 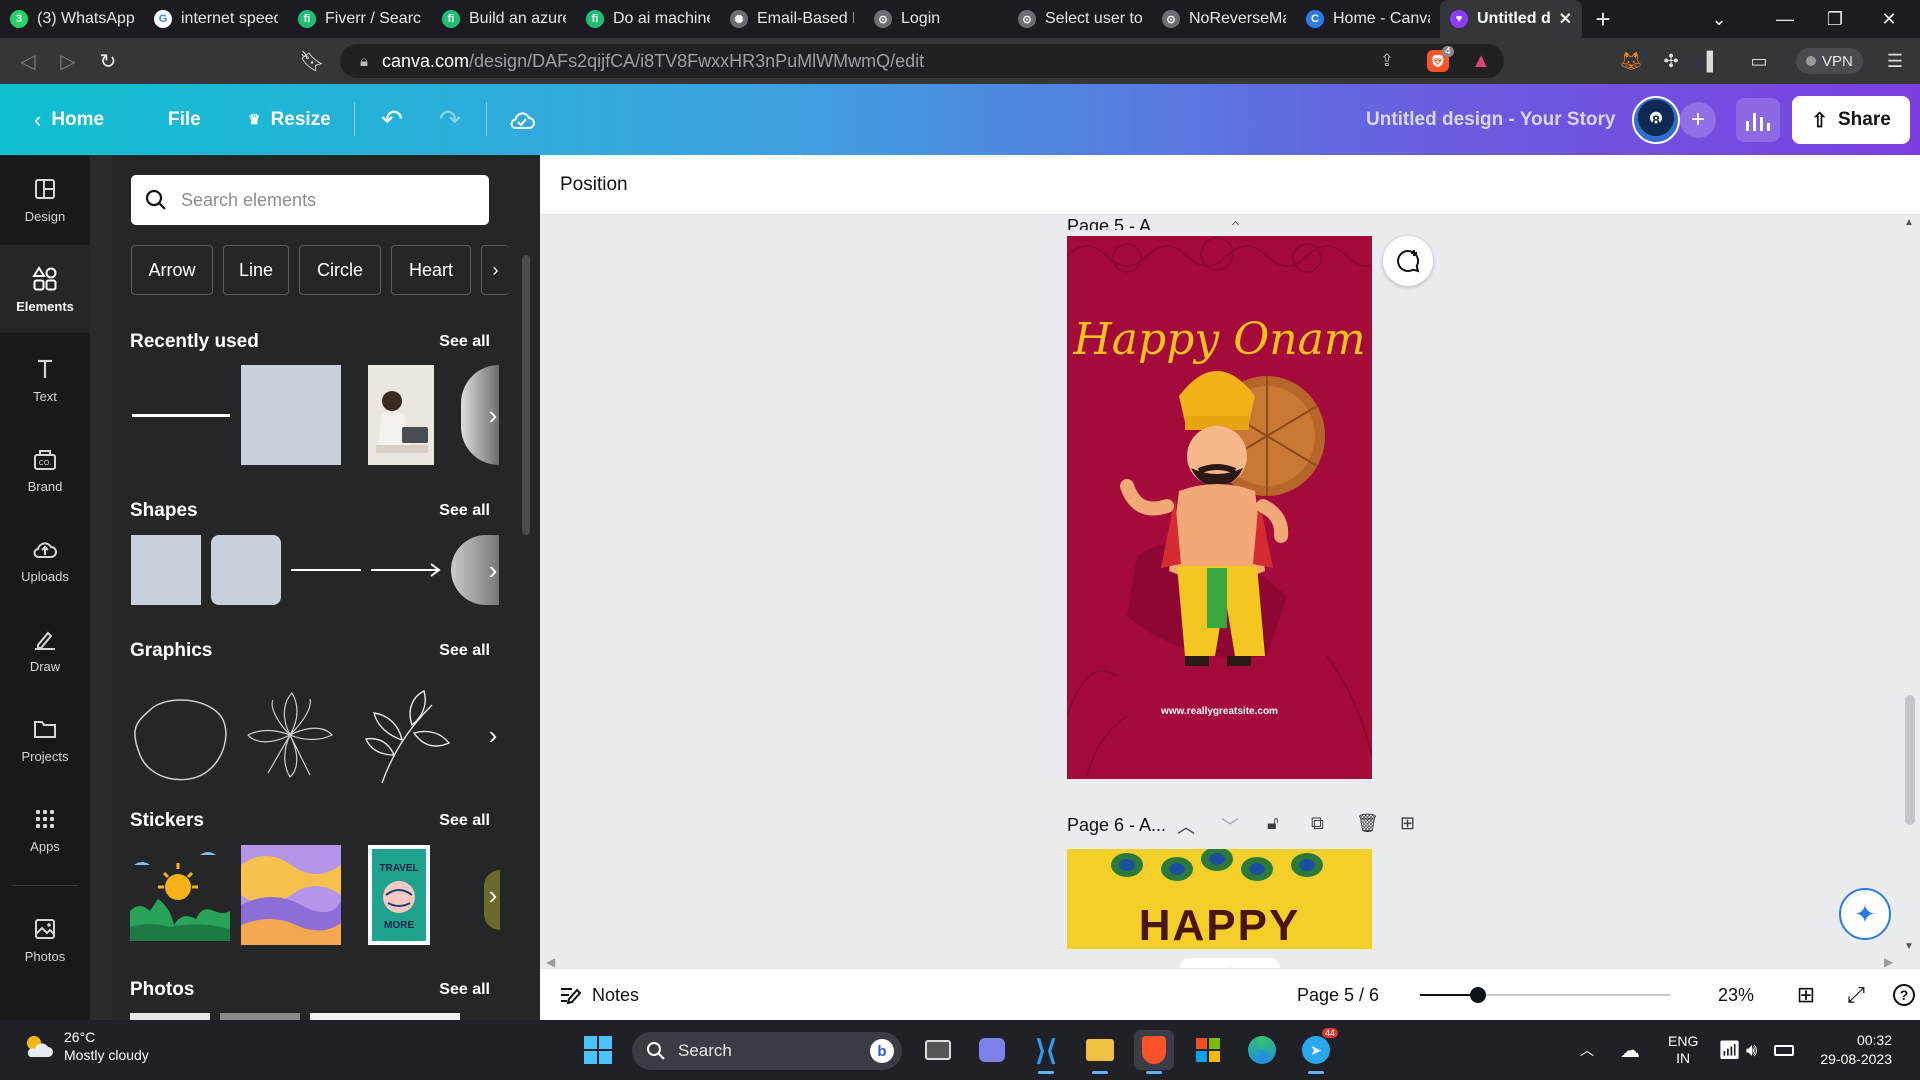 What do you see at coordinates (407, 570) in the screenshot?
I see `arrow-line-shape` at bounding box center [407, 570].